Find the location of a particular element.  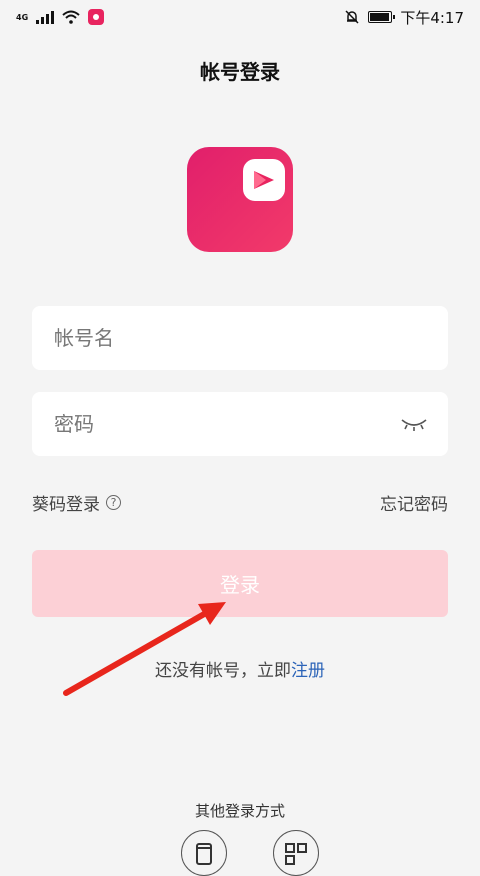

help-icon: ? is located at coordinates (113, 502).